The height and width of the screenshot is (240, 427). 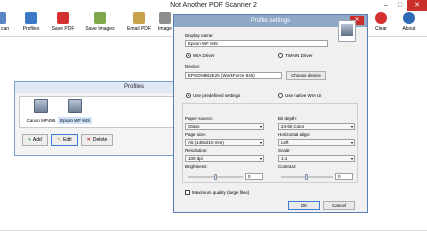 What do you see at coordinates (165, 29) in the screenshot?
I see `image-label: Image` at bounding box center [165, 29].